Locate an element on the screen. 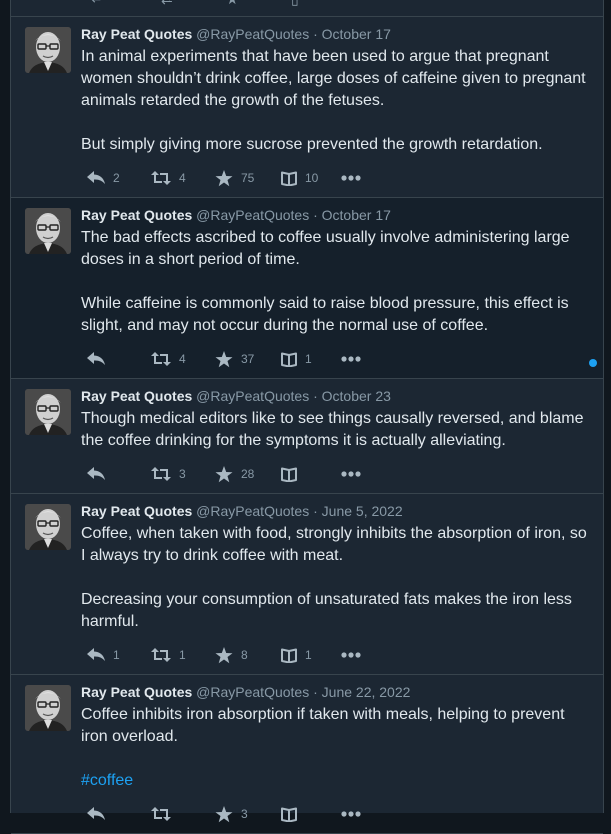  retweet-count: 3 is located at coordinates (182, 474).